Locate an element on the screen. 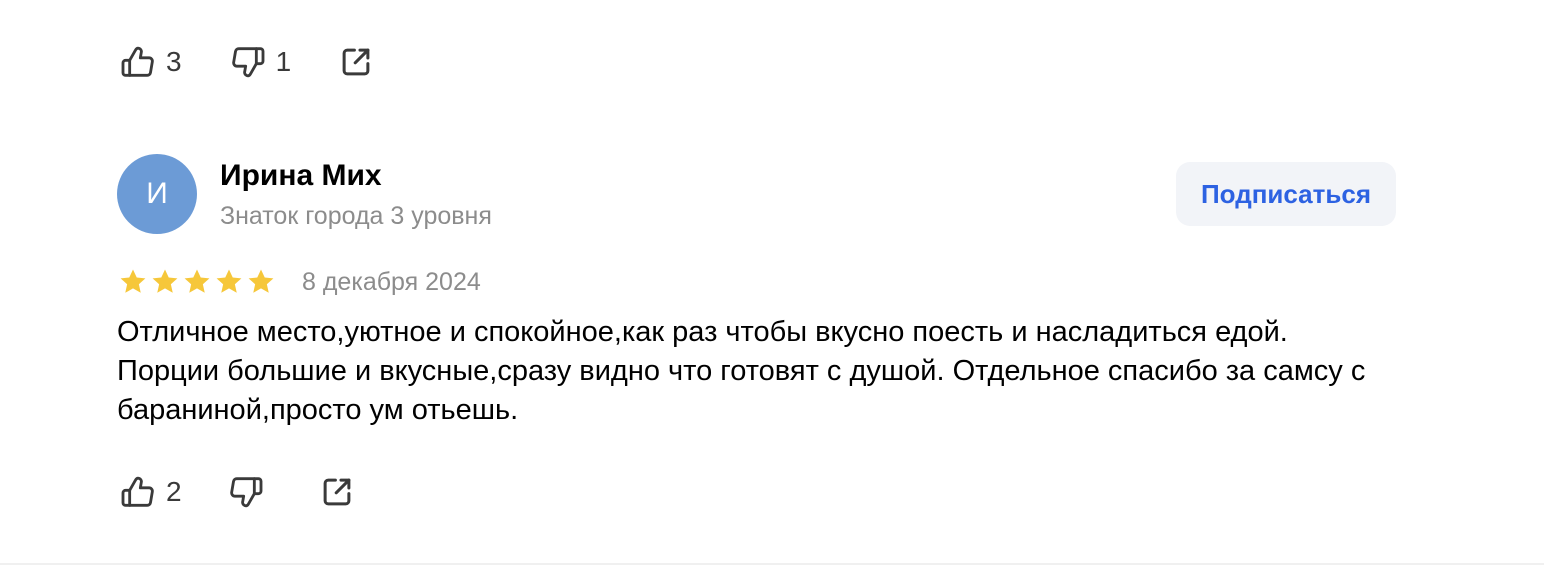 The height and width of the screenshot is (566, 1544). like-count: 2 is located at coordinates (174, 491).